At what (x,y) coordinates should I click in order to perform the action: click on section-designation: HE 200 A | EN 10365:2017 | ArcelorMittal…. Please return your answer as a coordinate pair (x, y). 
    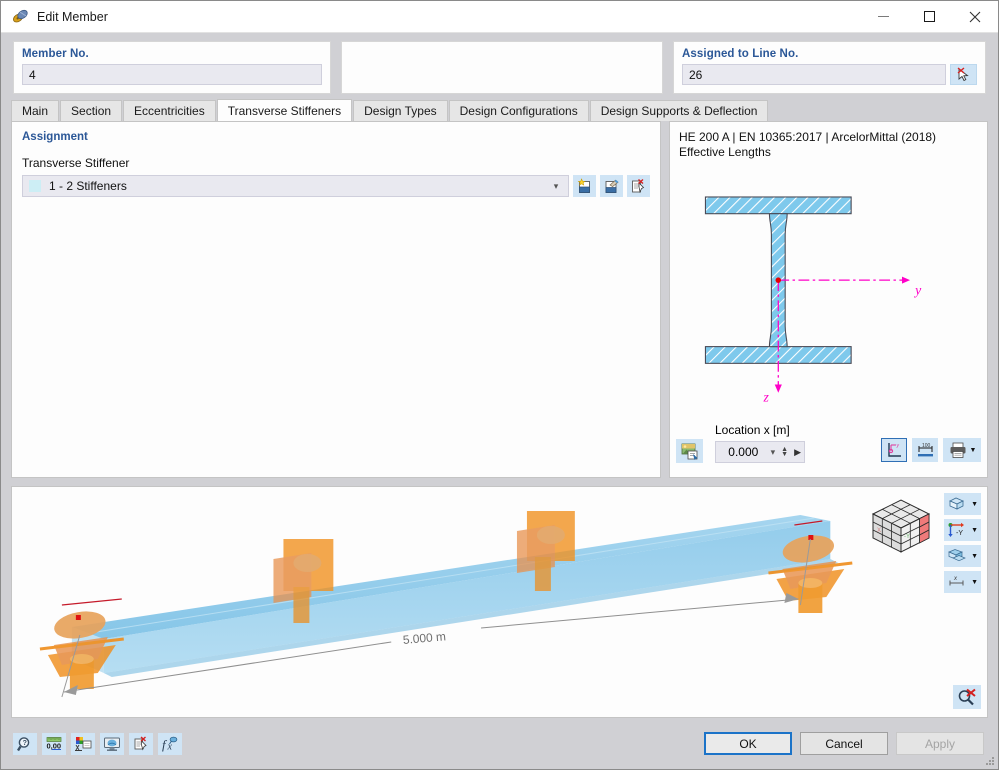
    Looking at the image, I should click on (808, 137).